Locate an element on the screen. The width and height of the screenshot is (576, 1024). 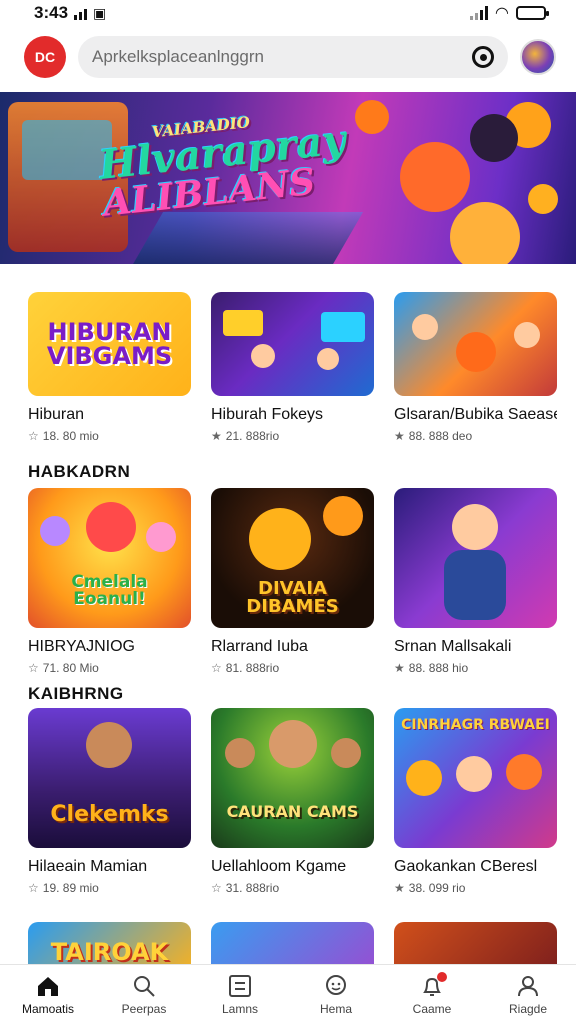
game-title: Gaokankan CBeresl is located at coordinates (466, 866).